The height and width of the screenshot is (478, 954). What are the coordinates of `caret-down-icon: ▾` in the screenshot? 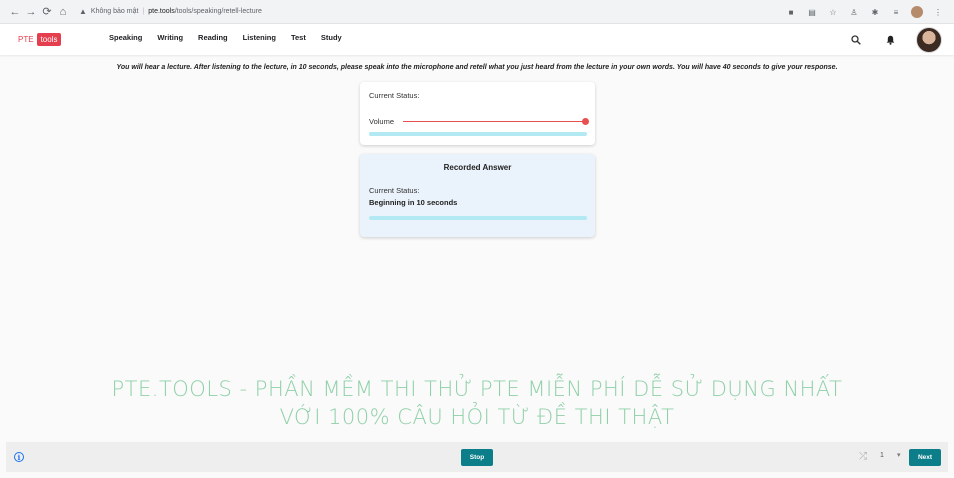 It's located at (899, 455).